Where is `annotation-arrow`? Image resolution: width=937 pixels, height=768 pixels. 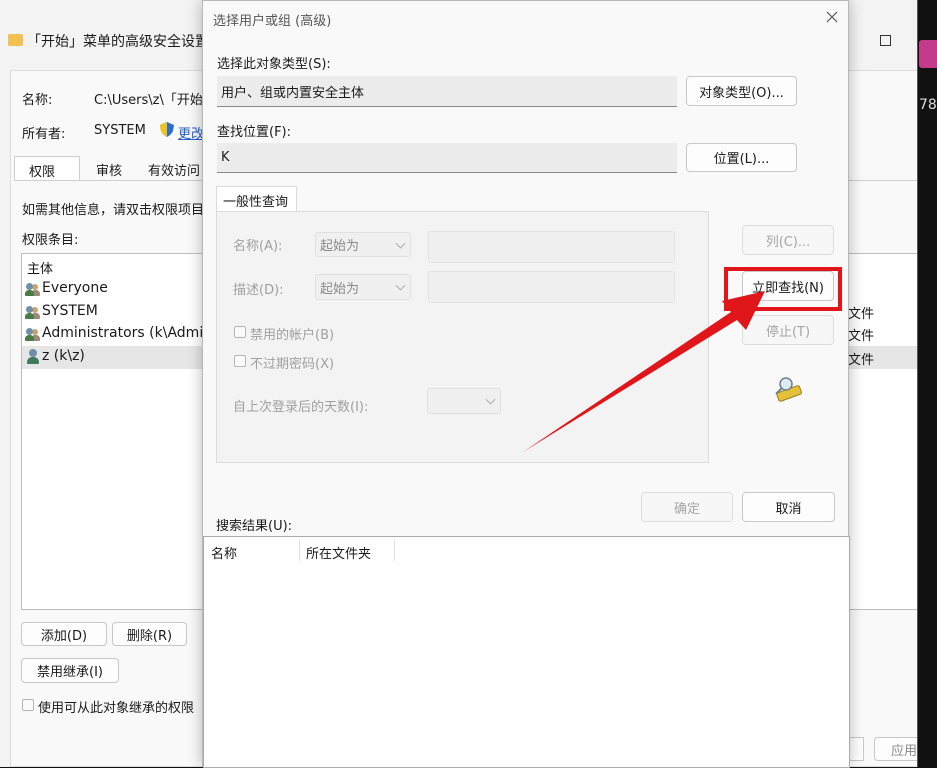 annotation-arrow is located at coordinates (644, 371).